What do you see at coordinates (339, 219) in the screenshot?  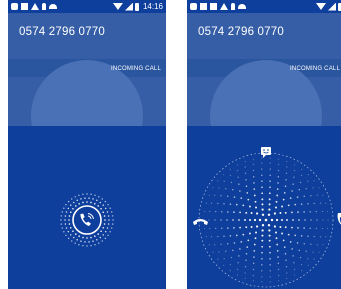 I see `phone-icon` at bounding box center [339, 219].